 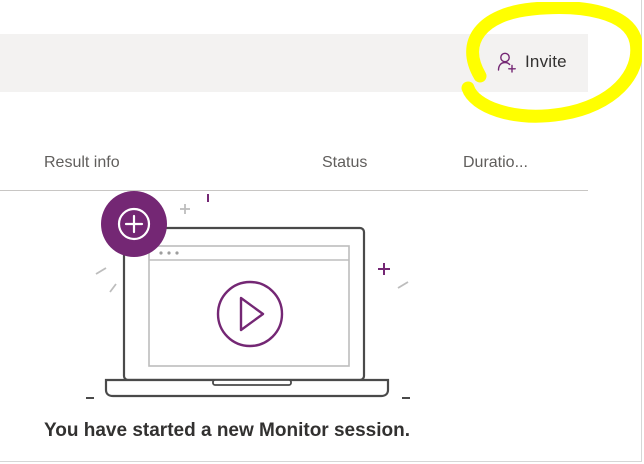 I want to click on invite-label: Invite, so click(x=546, y=61).